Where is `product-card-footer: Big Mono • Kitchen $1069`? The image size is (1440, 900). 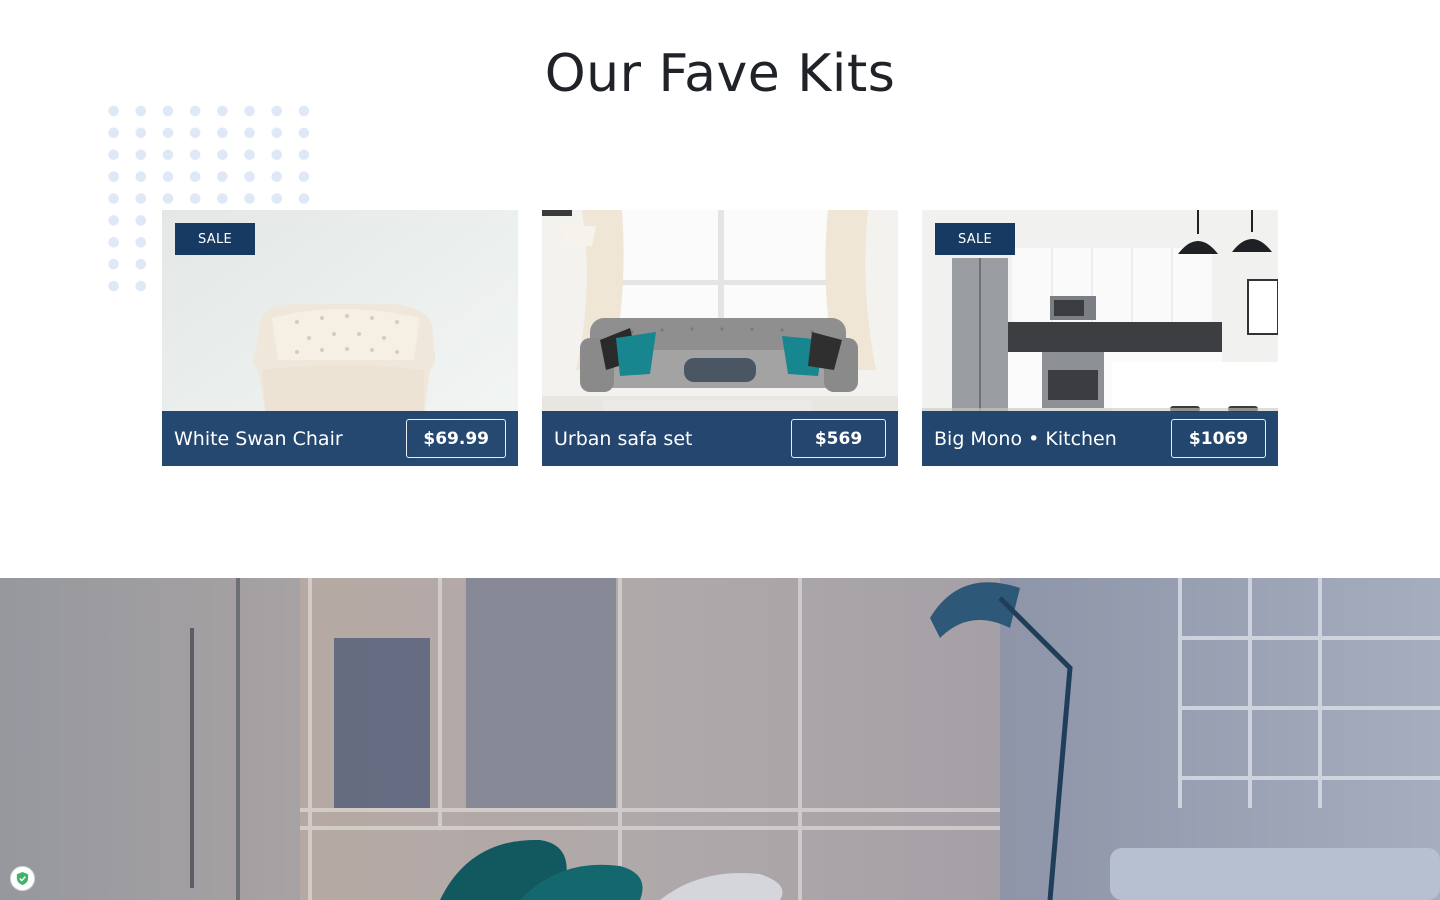 product-card-footer: Big Mono • Kitchen $1069 is located at coordinates (1100, 438).